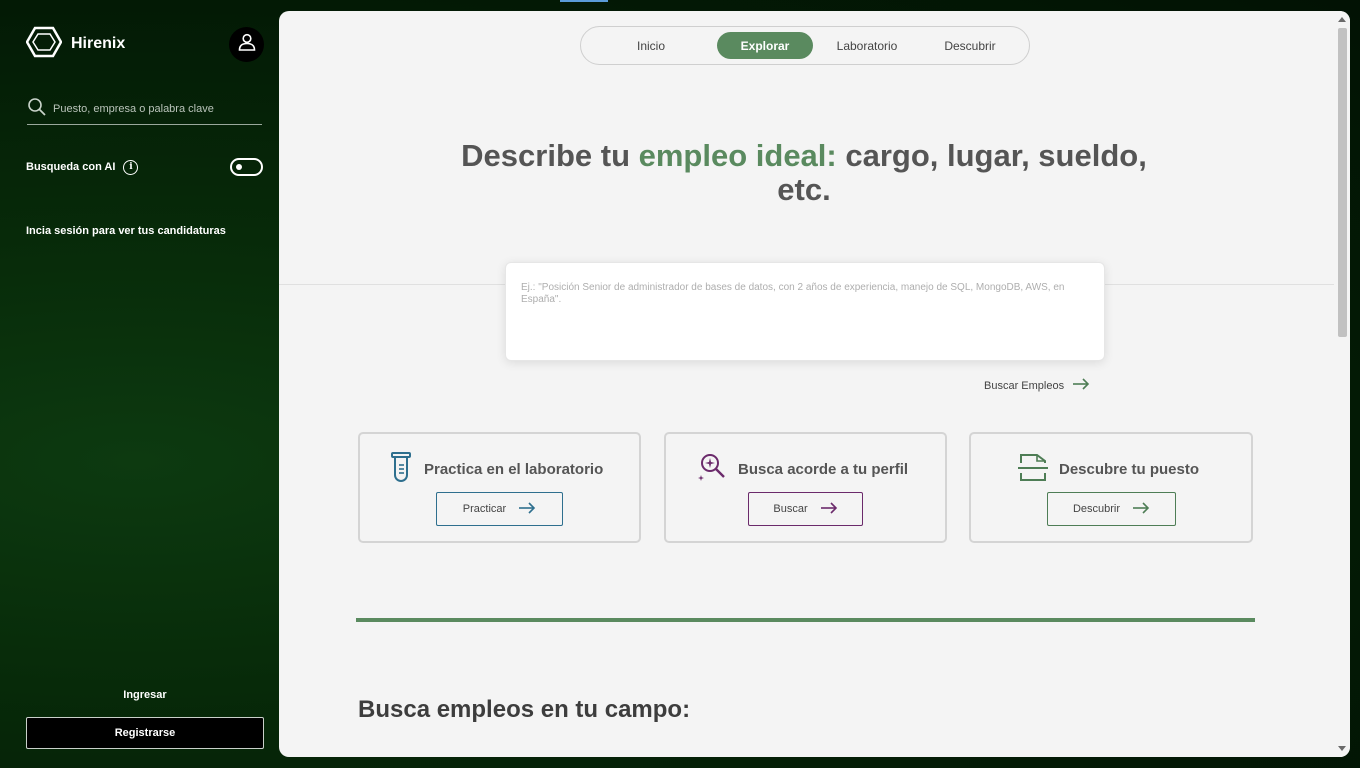 Image resolution: width=1360 pixels, height=768 pixels. I want to click on tab-descubrir: Descubrir, so click(970, 45).